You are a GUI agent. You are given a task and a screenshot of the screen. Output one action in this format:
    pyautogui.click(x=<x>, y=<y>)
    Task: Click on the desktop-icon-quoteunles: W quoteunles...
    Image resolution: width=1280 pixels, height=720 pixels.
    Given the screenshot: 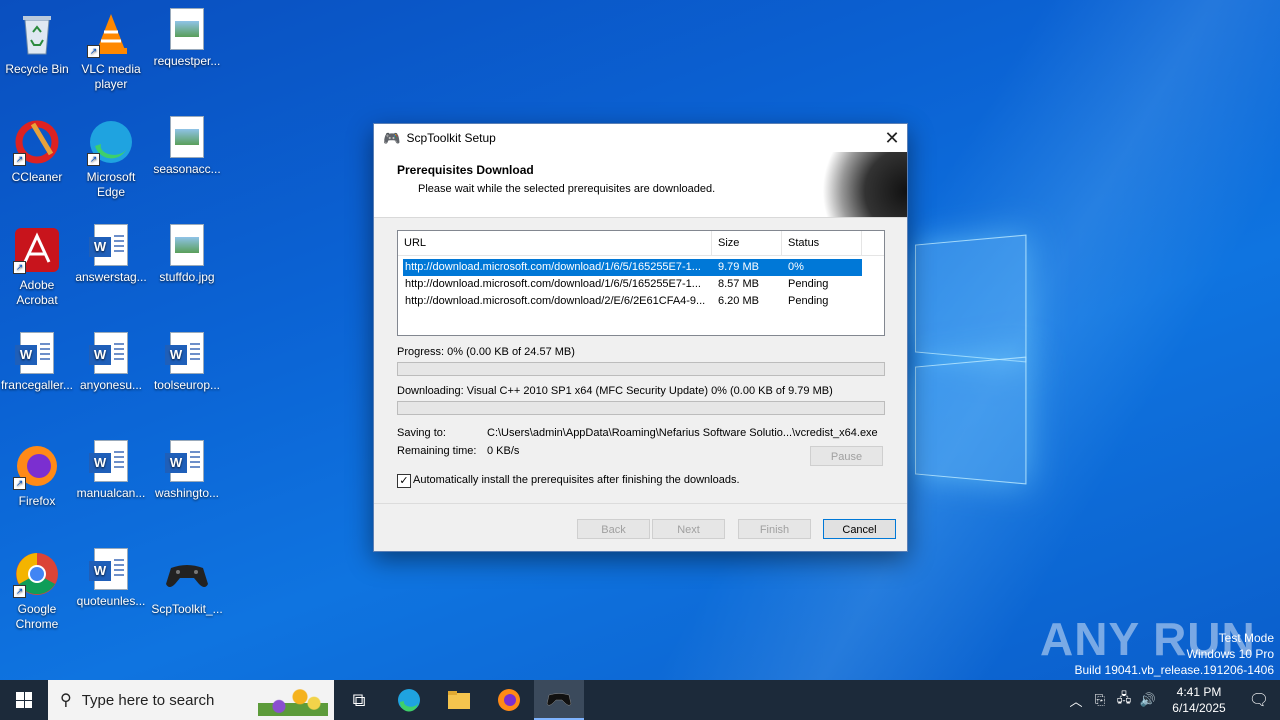 What is the action you would take?
    pyautogui.click(x=111, y=576)
    